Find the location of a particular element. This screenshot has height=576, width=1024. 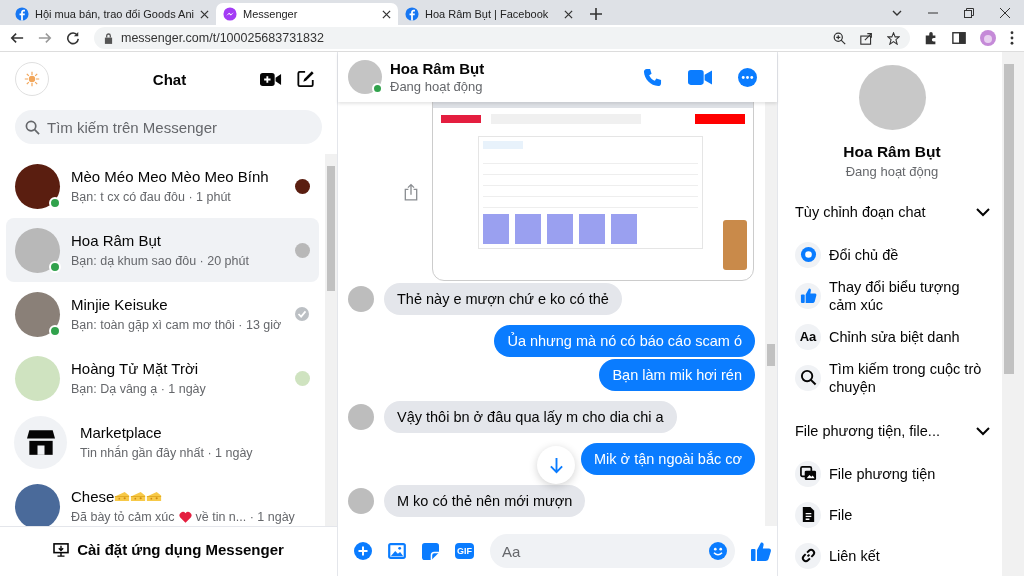

phone-icon is located at coordinates (652, 77).